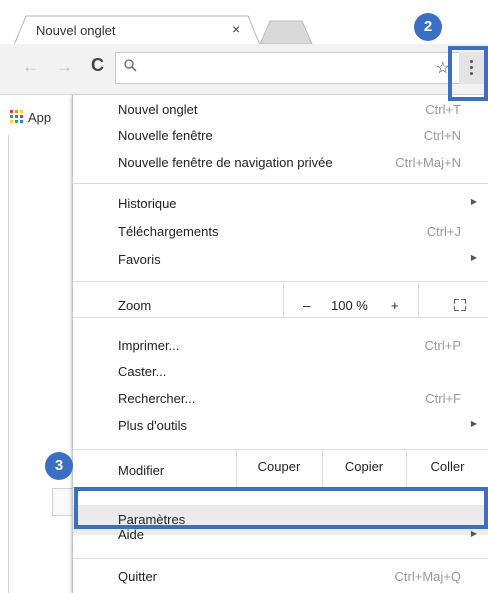  What do you see at coordinates (443, 109) in the screenshot?
I see `menu-item-shortcut: Ctrl+T` at bounding box center [443, 109].